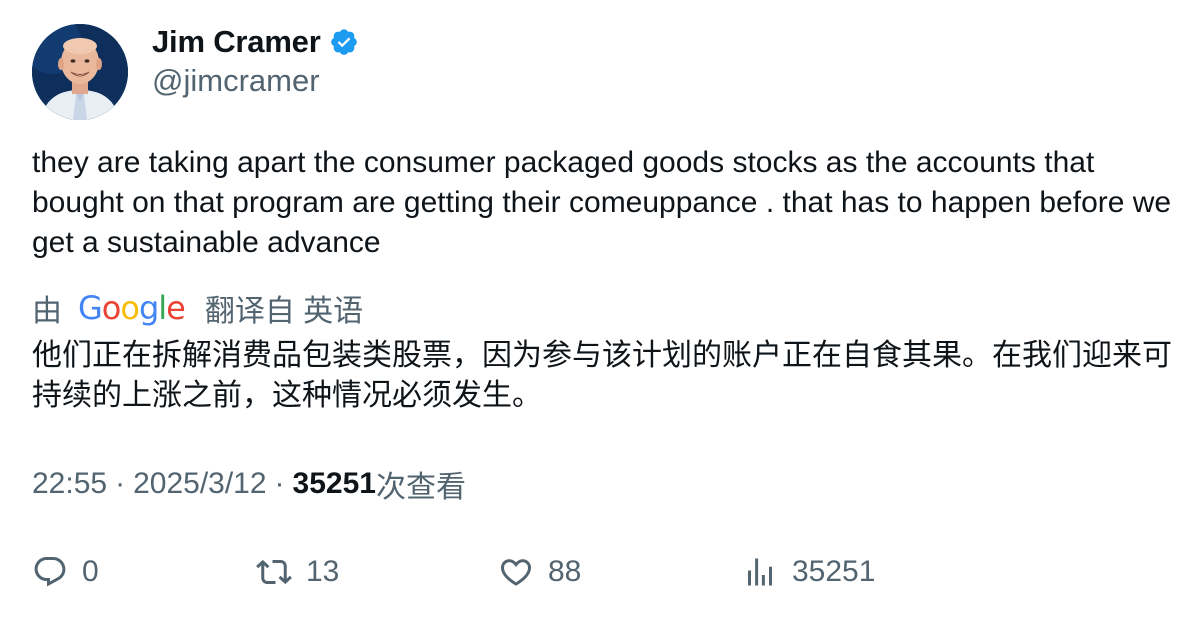 This screenshot has width=1196, height=618. I want to click on like-button: 88, so click(539, 572).